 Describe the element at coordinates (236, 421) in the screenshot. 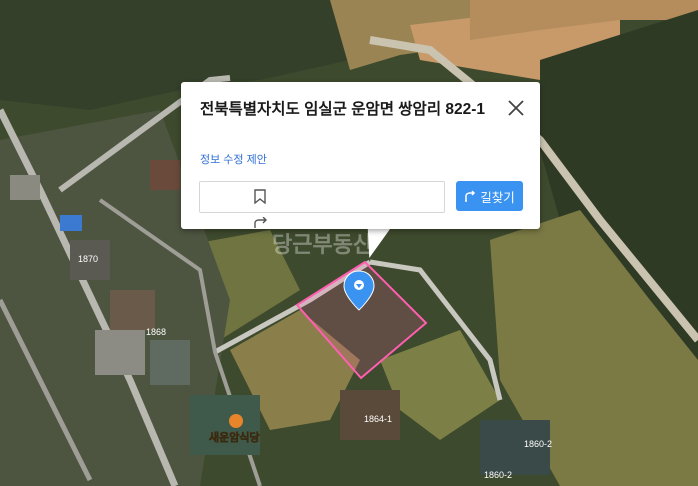

I see `restaurant-icon` at that location.